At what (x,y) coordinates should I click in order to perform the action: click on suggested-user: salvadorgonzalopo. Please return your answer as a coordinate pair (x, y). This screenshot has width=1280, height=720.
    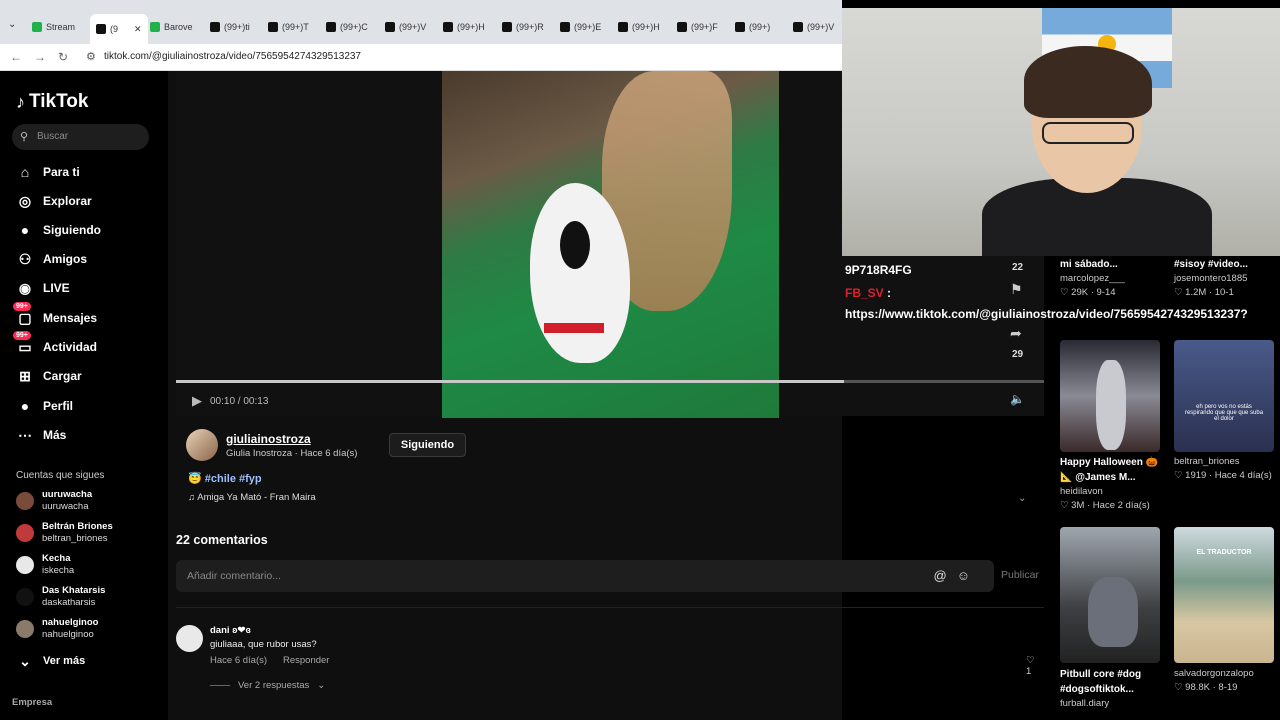
    Looking at the image, I should click on (1214, 673).